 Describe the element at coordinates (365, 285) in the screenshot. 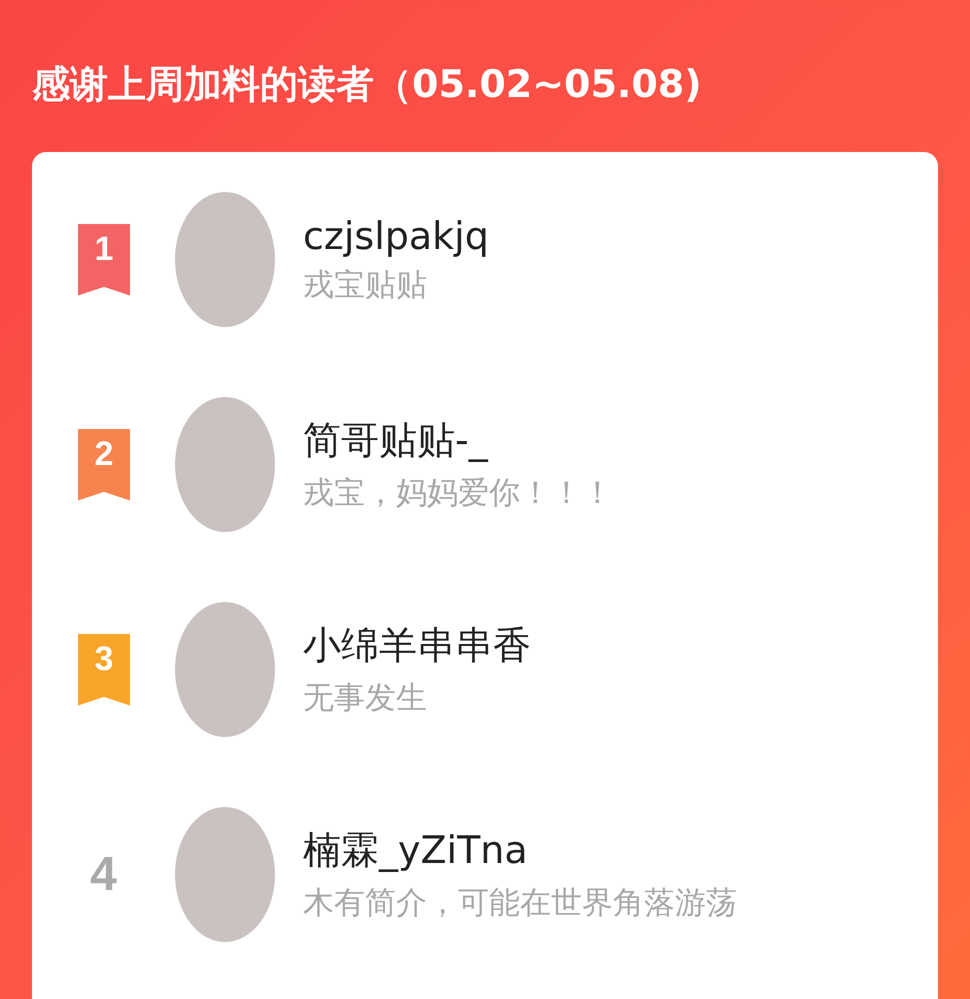

I see `reader-bio: 戎宝贴贴` at that location.